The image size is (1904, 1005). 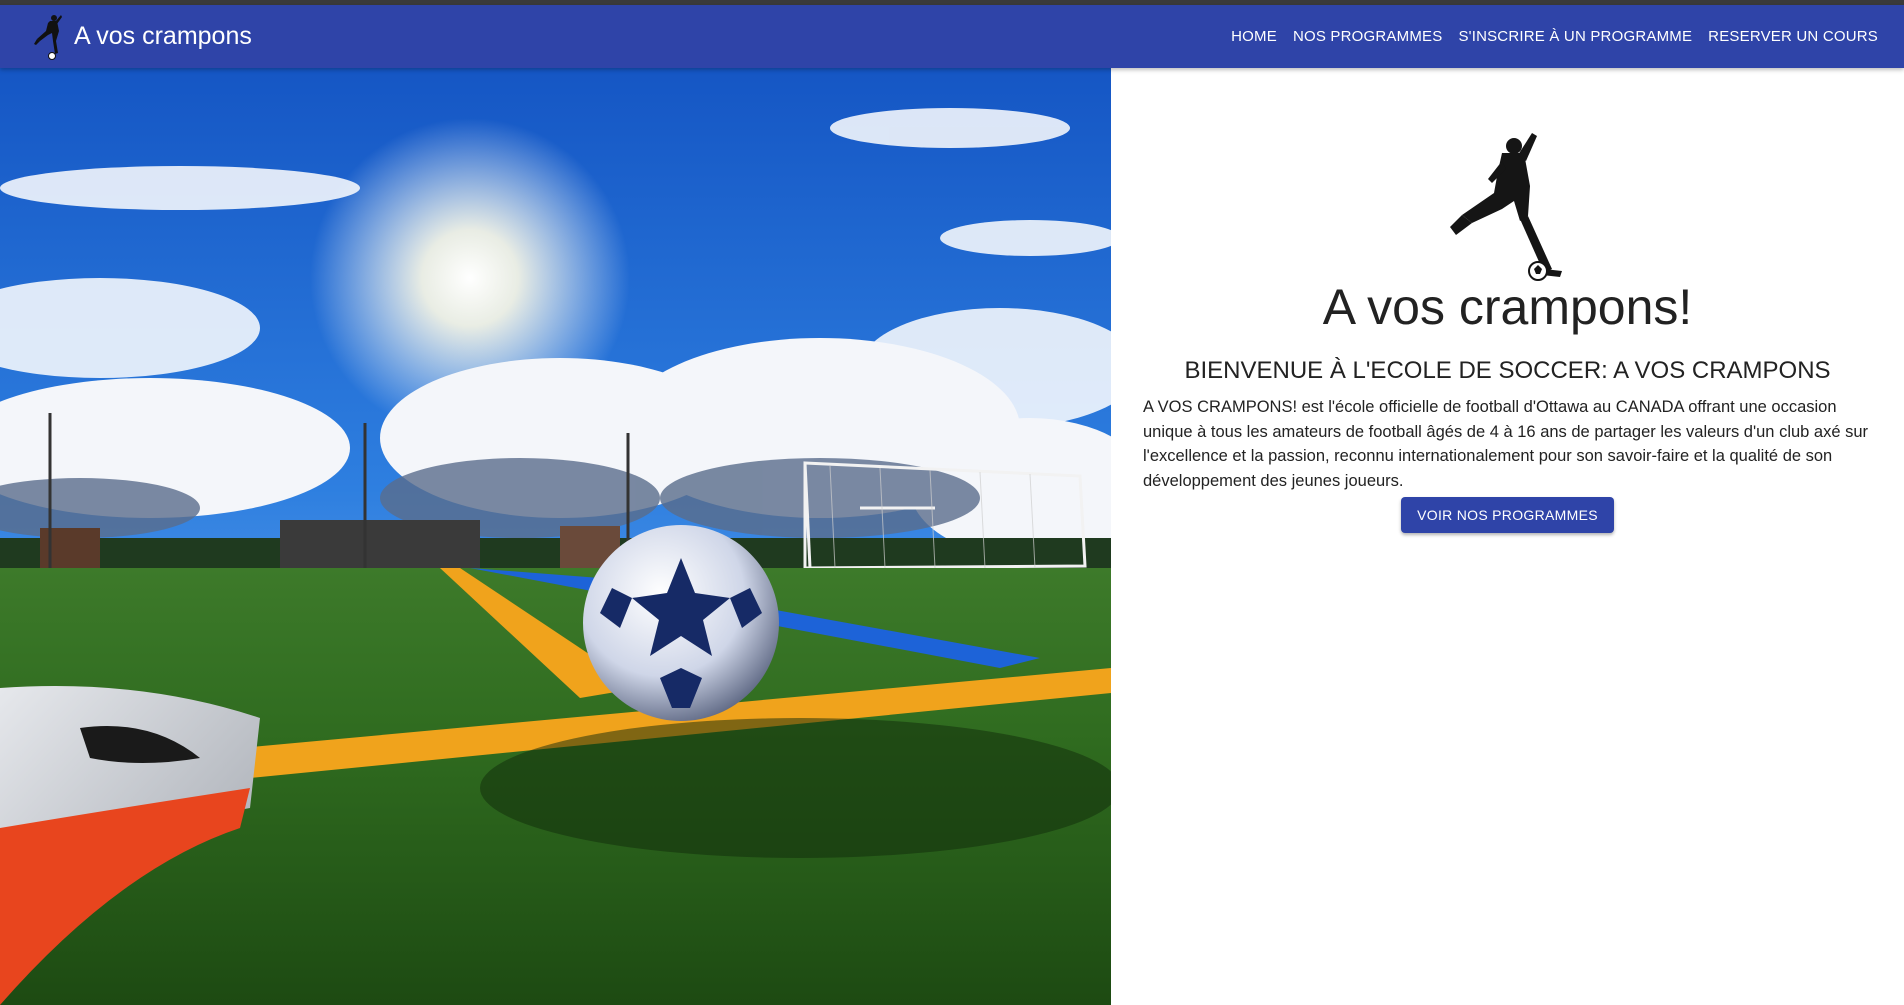 What do you see at coordinates (163, 36) in the screenshot?
I see `brand-title: A vos crampons` at bounding box center [163, 36].